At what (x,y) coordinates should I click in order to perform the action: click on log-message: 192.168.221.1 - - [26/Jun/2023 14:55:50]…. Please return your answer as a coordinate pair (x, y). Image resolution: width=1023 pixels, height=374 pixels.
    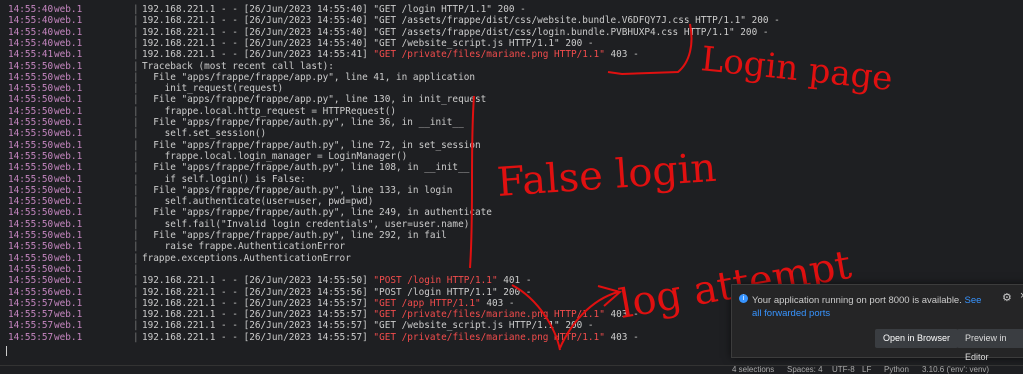
    Looking at the image, I should click on (336, 280).